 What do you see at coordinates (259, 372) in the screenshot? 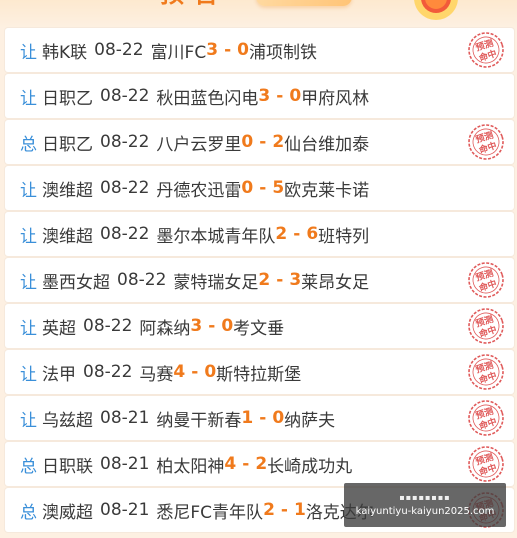
I see `prediction-row: 让法甲 08-22 马赛 4-0 斯特拉斯堡 预测 命中` at bounding box center [259, 372].